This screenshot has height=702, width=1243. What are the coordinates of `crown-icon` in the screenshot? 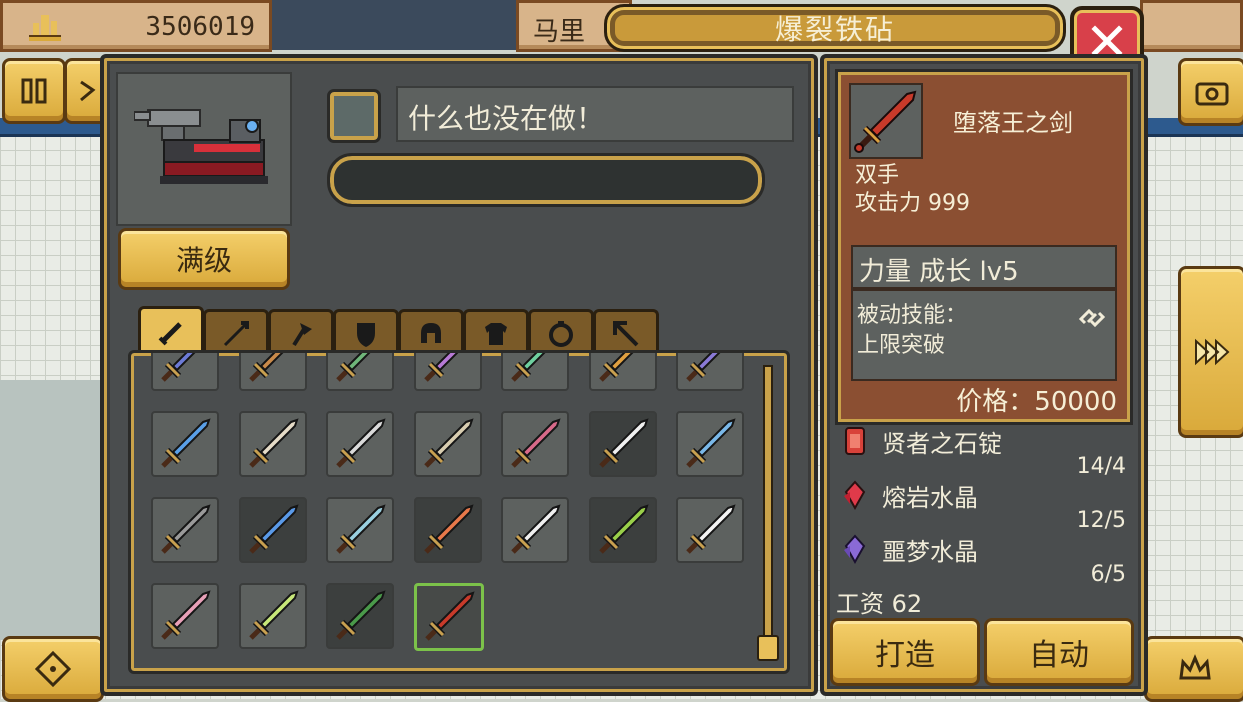 It's located at (1195, 667).